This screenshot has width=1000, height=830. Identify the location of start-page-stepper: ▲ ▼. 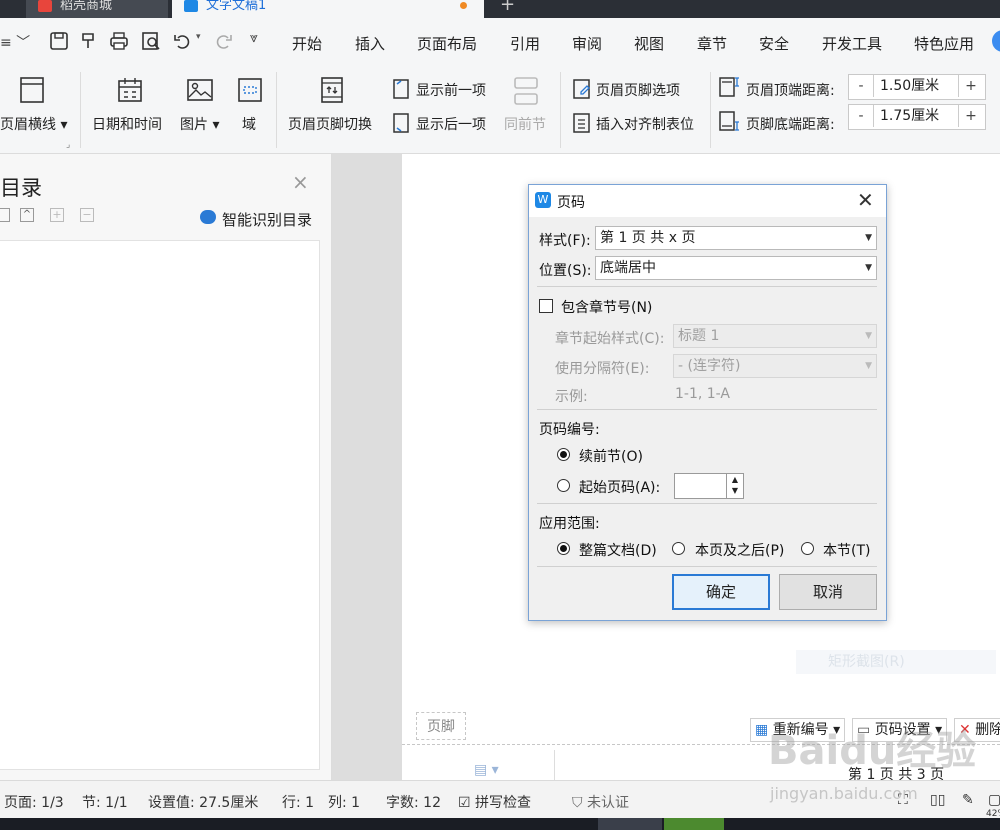
(709, 486).